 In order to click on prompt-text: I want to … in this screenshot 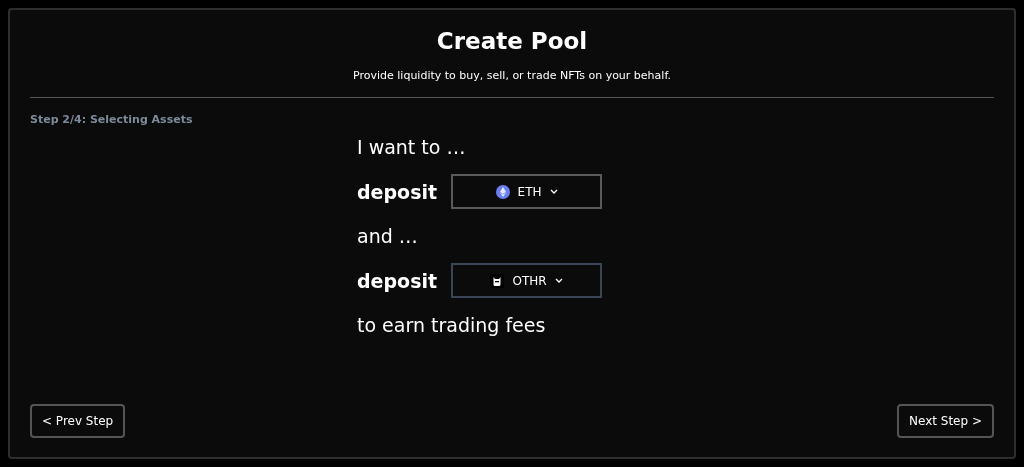, I will do `click(411, 147)`.